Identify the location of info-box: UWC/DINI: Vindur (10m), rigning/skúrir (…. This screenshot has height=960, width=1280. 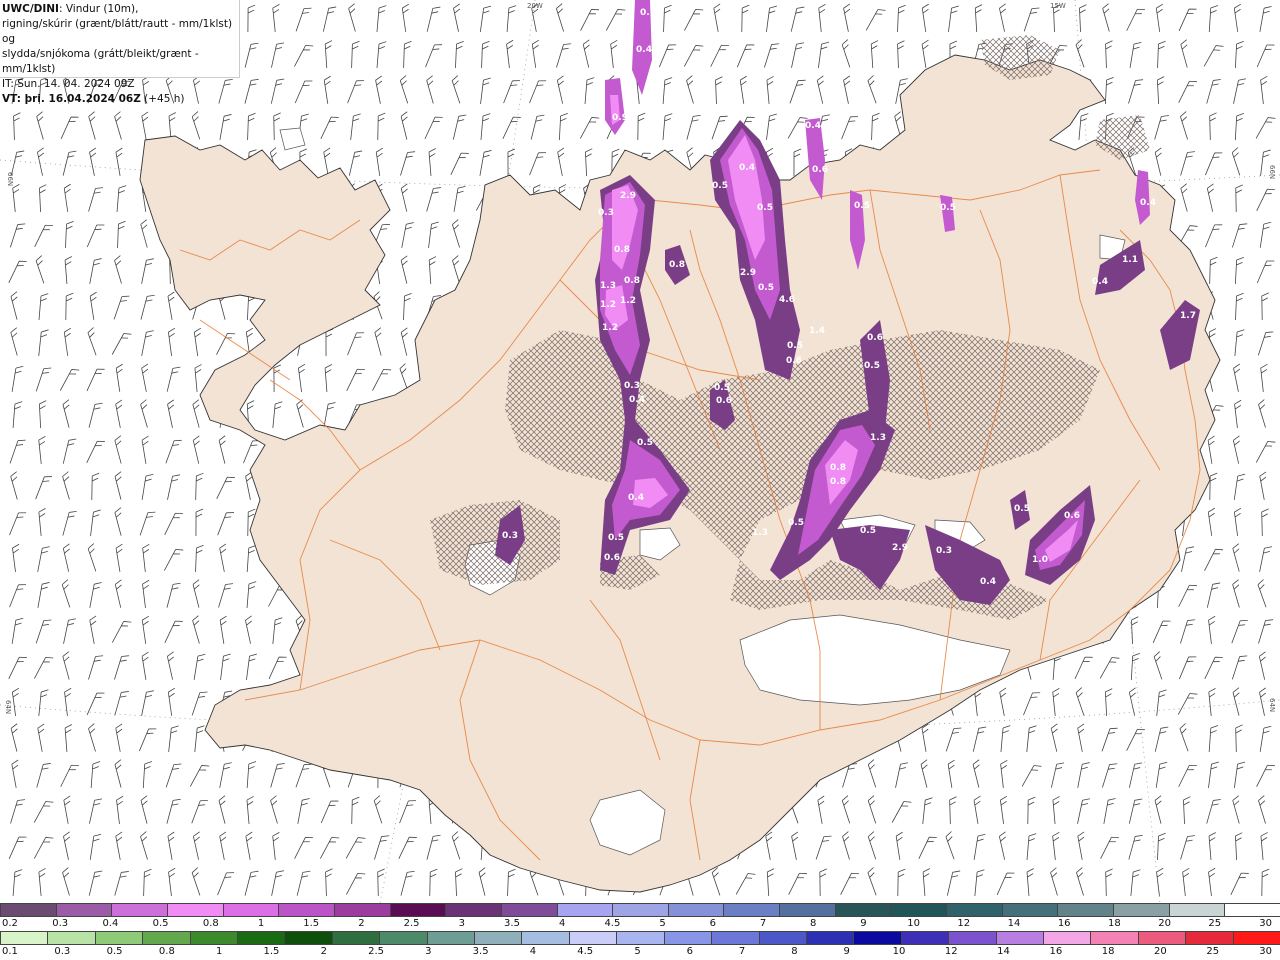
(120, 52).